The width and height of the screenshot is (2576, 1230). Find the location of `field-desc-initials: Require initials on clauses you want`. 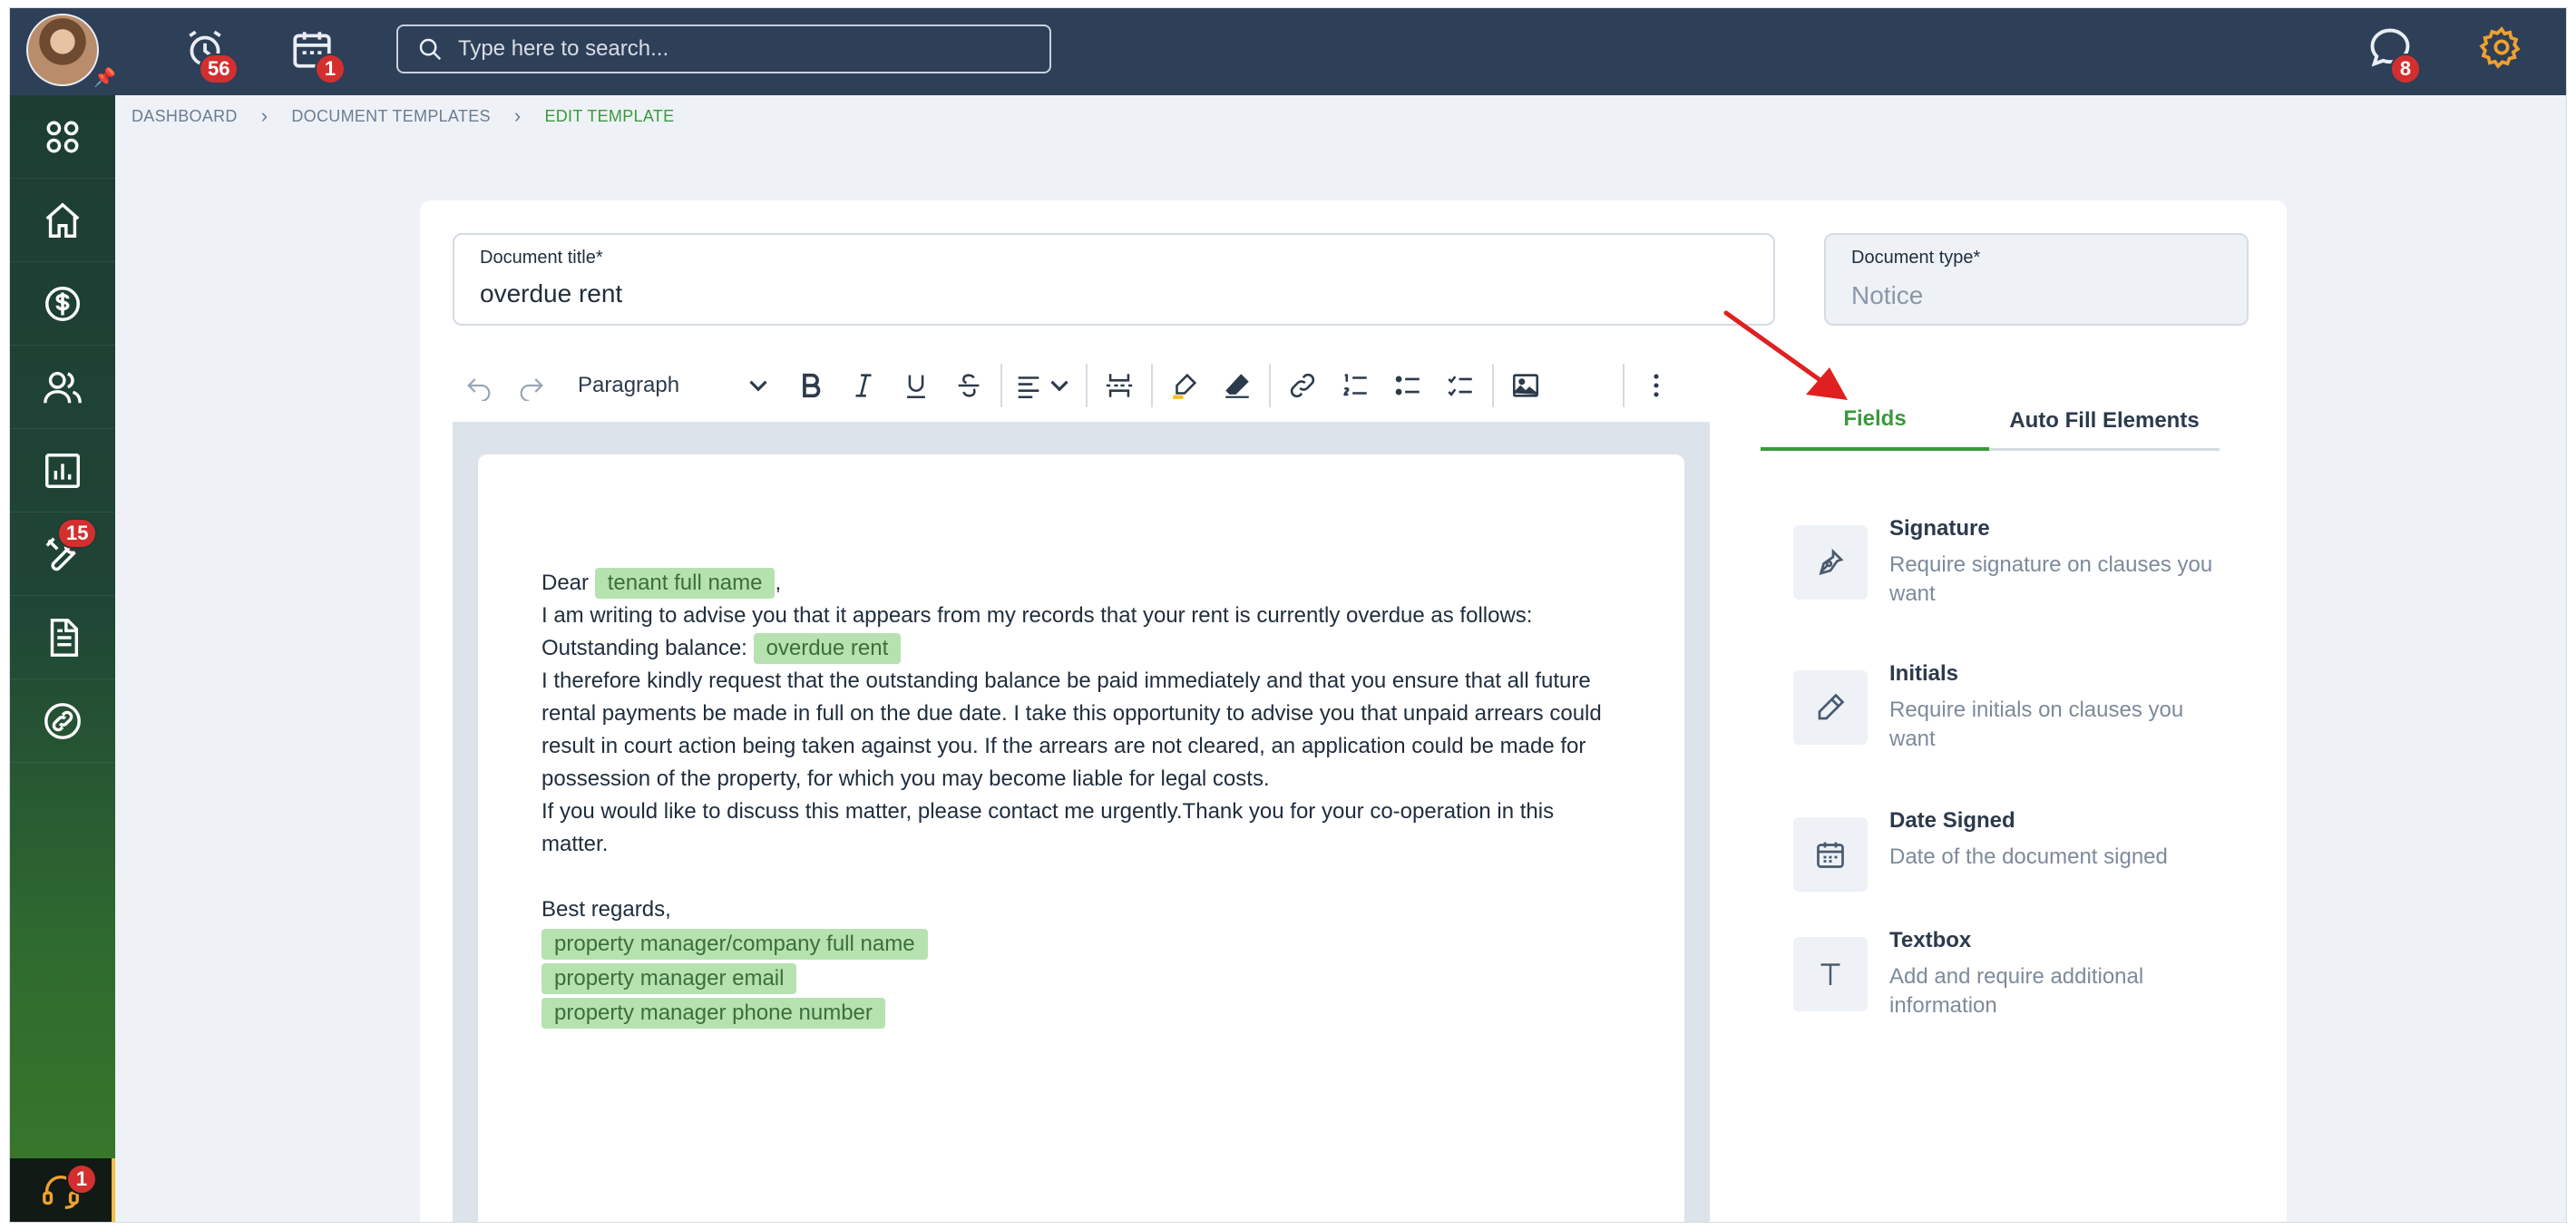

field-desc-initials: Require initials on clauses you want is located at coordinates (2036, 724).